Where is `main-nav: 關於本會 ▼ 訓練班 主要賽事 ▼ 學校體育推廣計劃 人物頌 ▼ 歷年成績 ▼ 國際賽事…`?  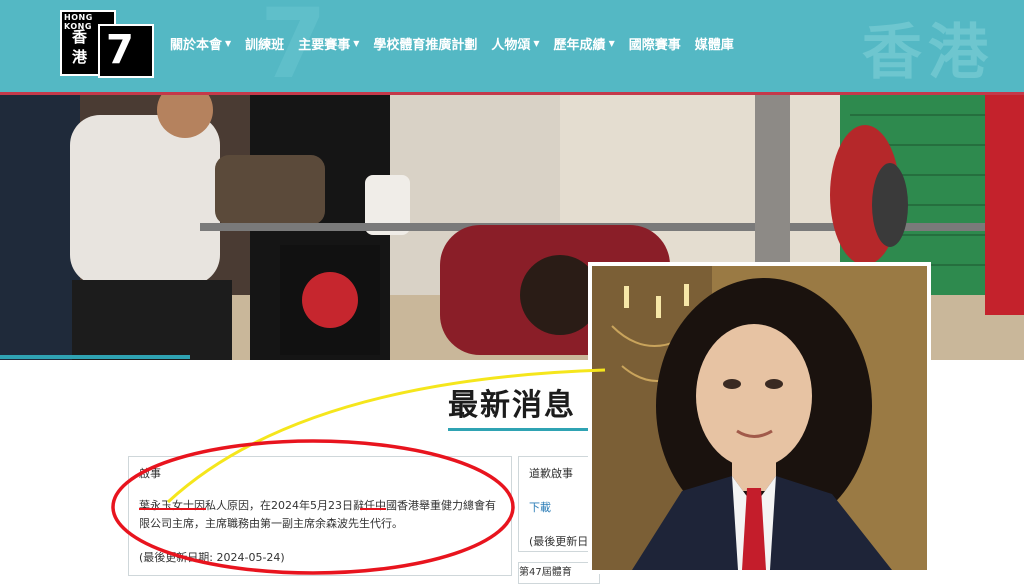
main-nav: 關於本會 ▼ 訓練班 主要賽事 ▼ 學校體育推廣計劃 人物頌 ▼ 歷年成績 ▼ 國際賽事… is located at coordinates (452, 43).